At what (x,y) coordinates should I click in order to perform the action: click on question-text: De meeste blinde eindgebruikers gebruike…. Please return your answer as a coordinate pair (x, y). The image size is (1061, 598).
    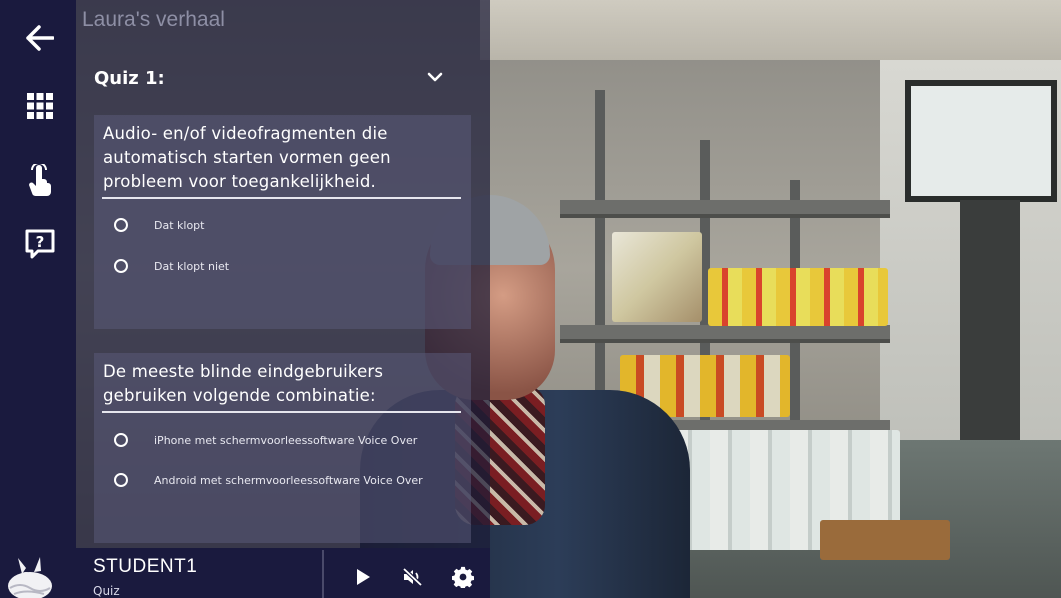
    Looking at the image, I should click on (243, 383).